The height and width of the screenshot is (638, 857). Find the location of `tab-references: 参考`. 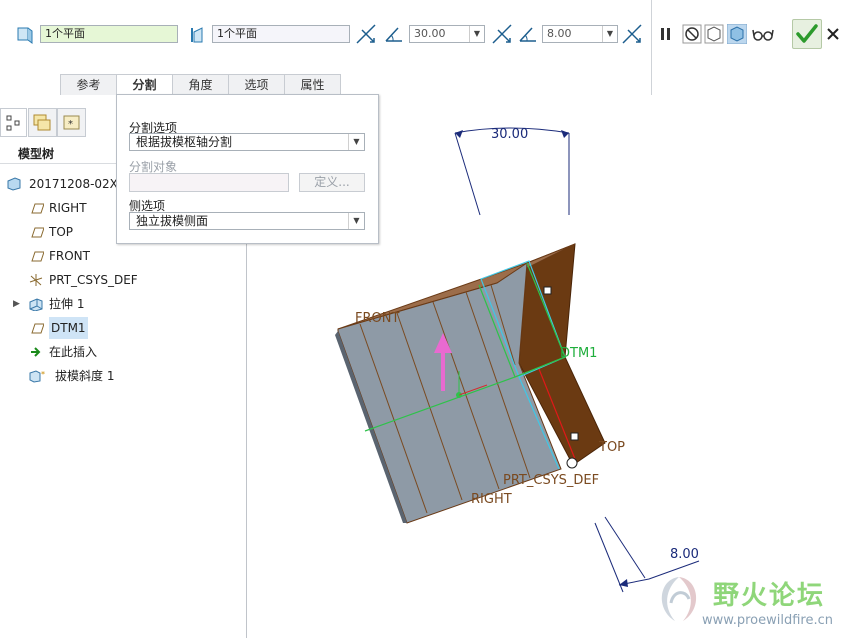

tab-references: 参考 is located at coordinates (88, 85).